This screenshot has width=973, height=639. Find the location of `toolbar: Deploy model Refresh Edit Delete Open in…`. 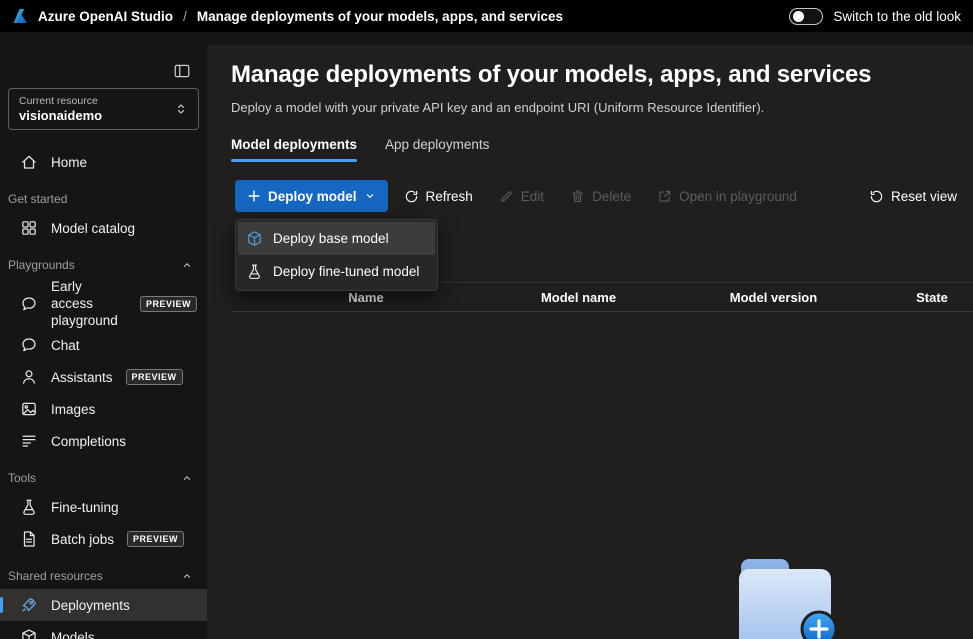

toolbar: Deploy model Refresh Edit Delete Open in… is located at coordinates (602, 196).